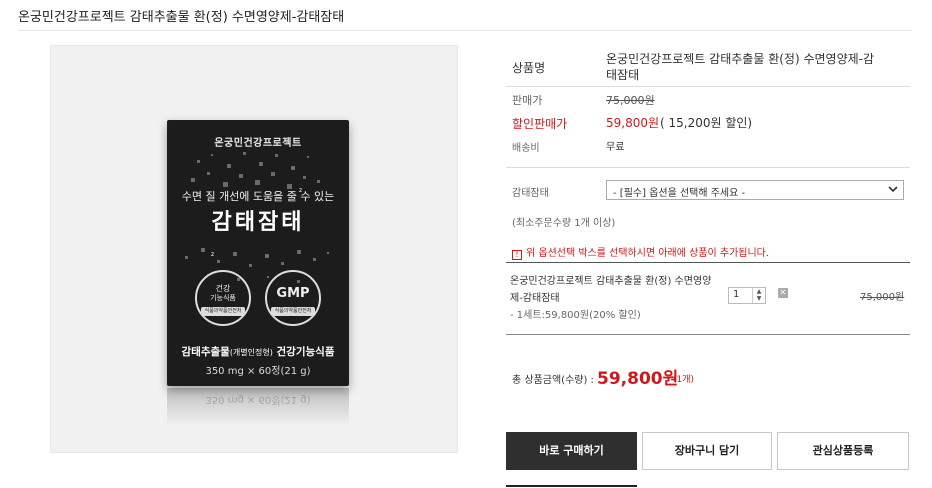 This screenshot has width=932, height=488. Describe the element at coordinates (740, 59) in the screenshot. I see `product-name-value-line1: 온궁민건강프로젝트 감태추출물 환(정) 수면영양제-감` at that location.